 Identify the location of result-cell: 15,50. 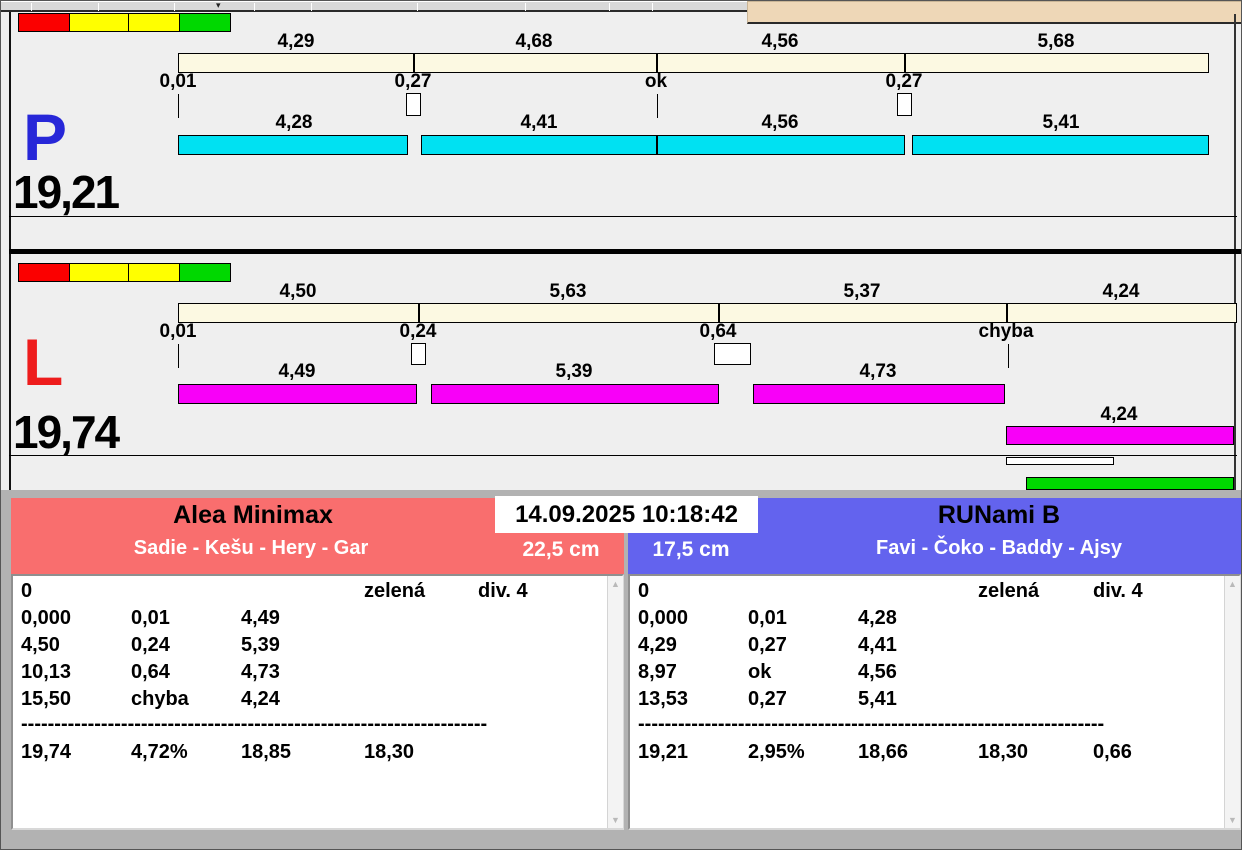
(46, 699).